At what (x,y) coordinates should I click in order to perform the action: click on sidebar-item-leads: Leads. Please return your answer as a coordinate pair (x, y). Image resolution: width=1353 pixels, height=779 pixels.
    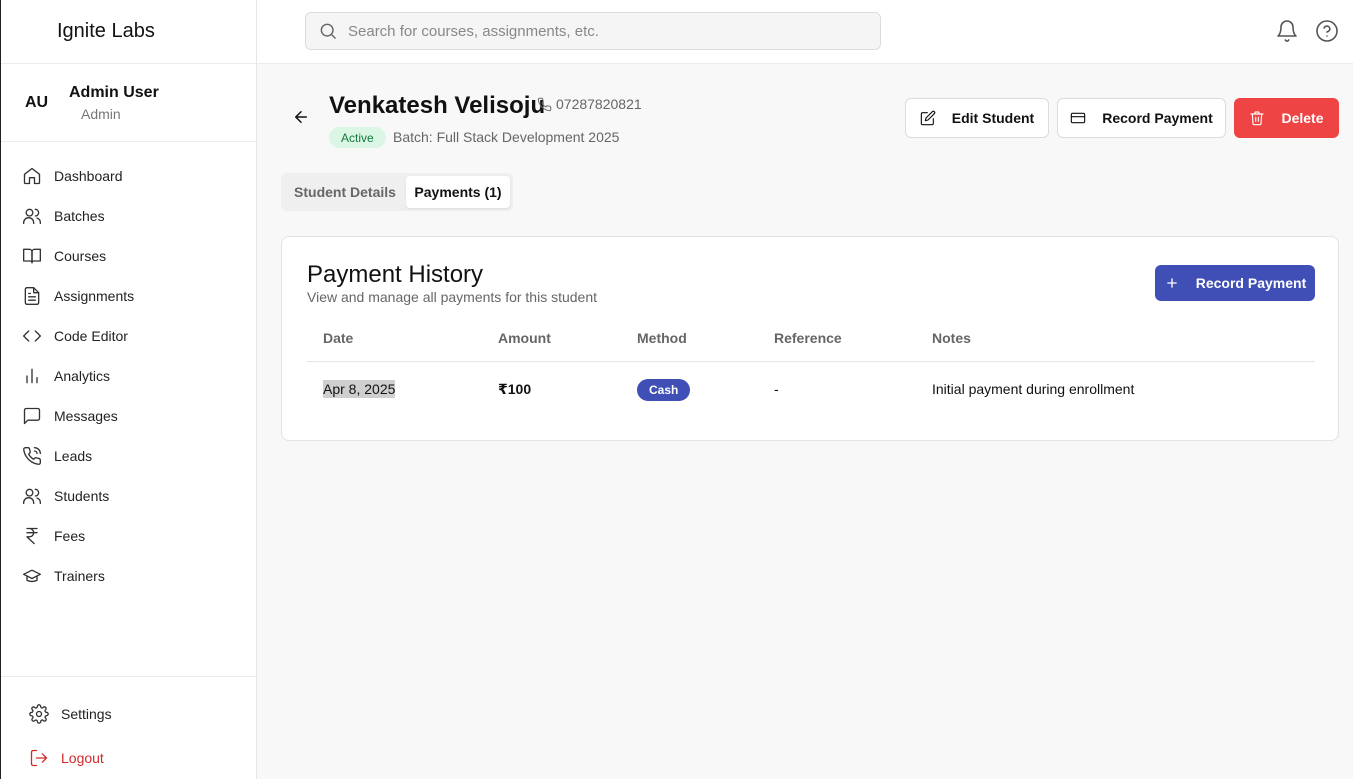
    Looking at the image, I should click on (128, 456).